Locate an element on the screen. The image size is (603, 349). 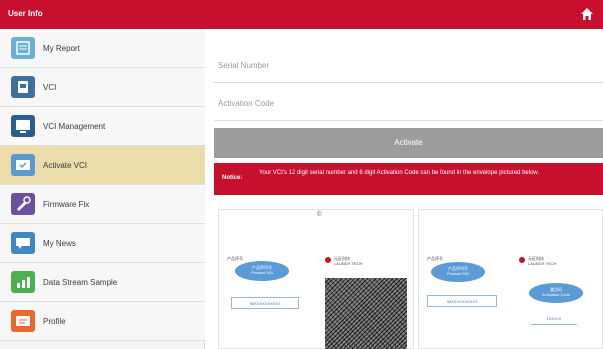
activation-code-callout: 激活码 Activation Code is located at coordinates (556, 293).